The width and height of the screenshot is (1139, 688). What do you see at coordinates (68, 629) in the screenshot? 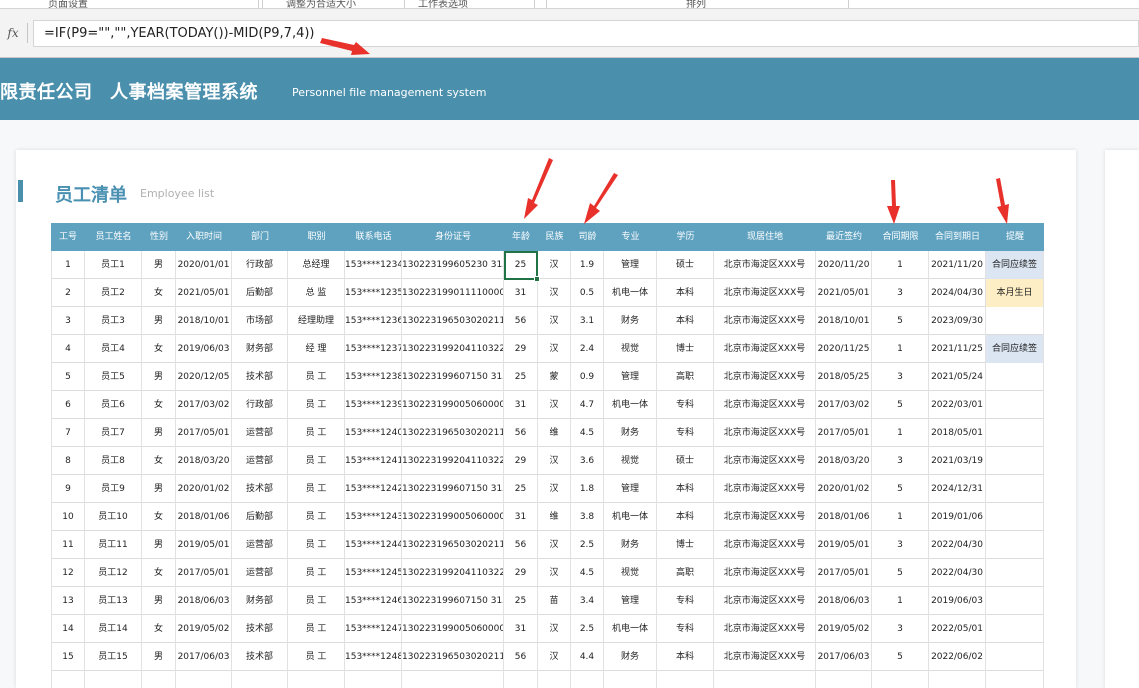
I see `cell-employee-id: 14` at bounding box center [68, 629].